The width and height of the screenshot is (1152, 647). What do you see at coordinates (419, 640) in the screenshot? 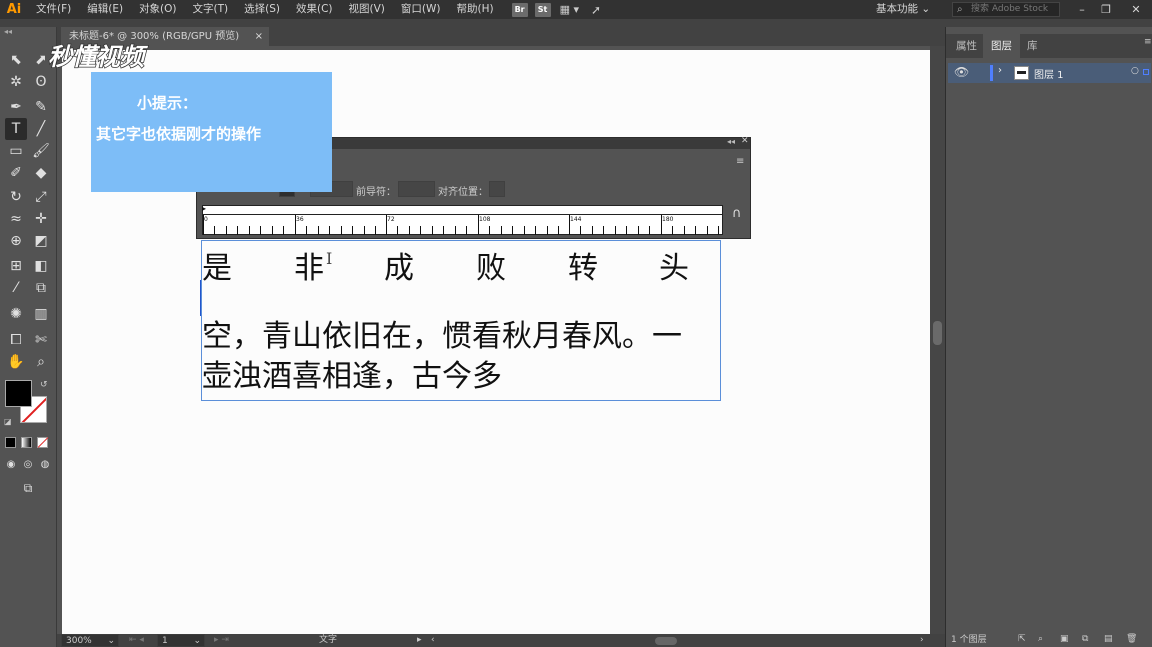
I see `status-menu-icon: ▸` at bounding box center [419, 640].